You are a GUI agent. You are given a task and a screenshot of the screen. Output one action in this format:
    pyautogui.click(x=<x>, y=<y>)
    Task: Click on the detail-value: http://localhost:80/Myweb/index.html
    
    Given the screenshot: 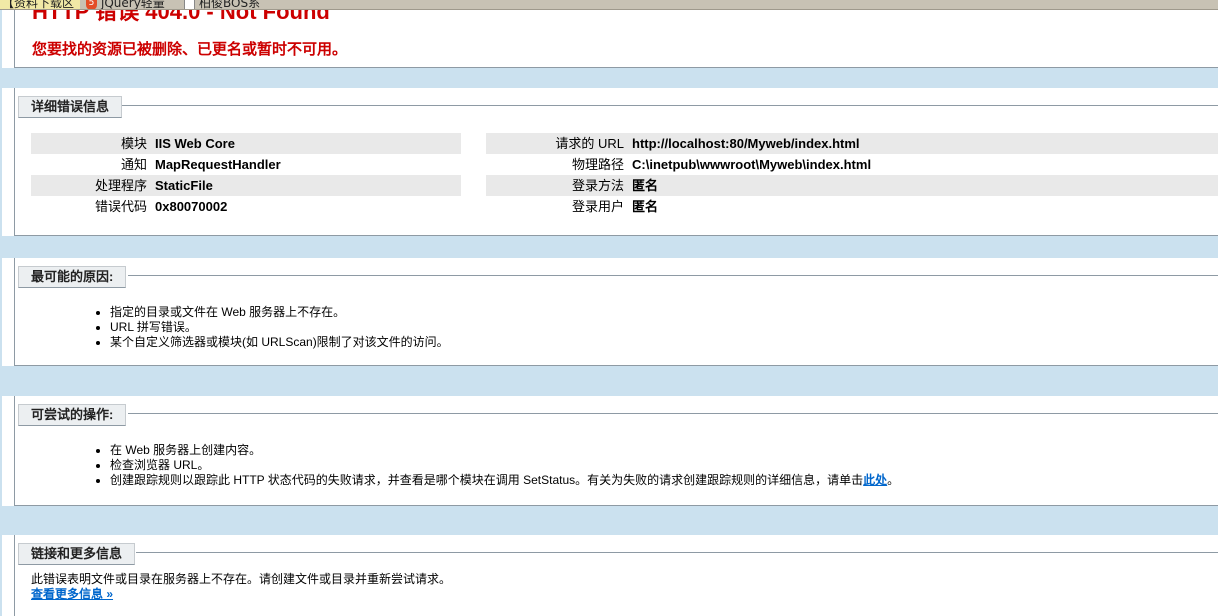 What is the action you would take?
    pyautogui.click(x=746, y=143)
    